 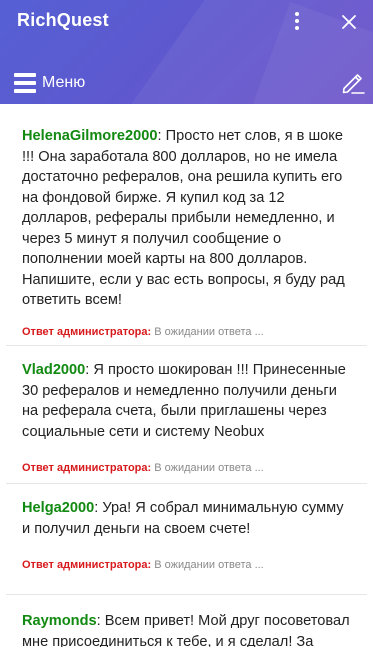 I want to click on menu-button: Меню, so click(x=49, y=83).